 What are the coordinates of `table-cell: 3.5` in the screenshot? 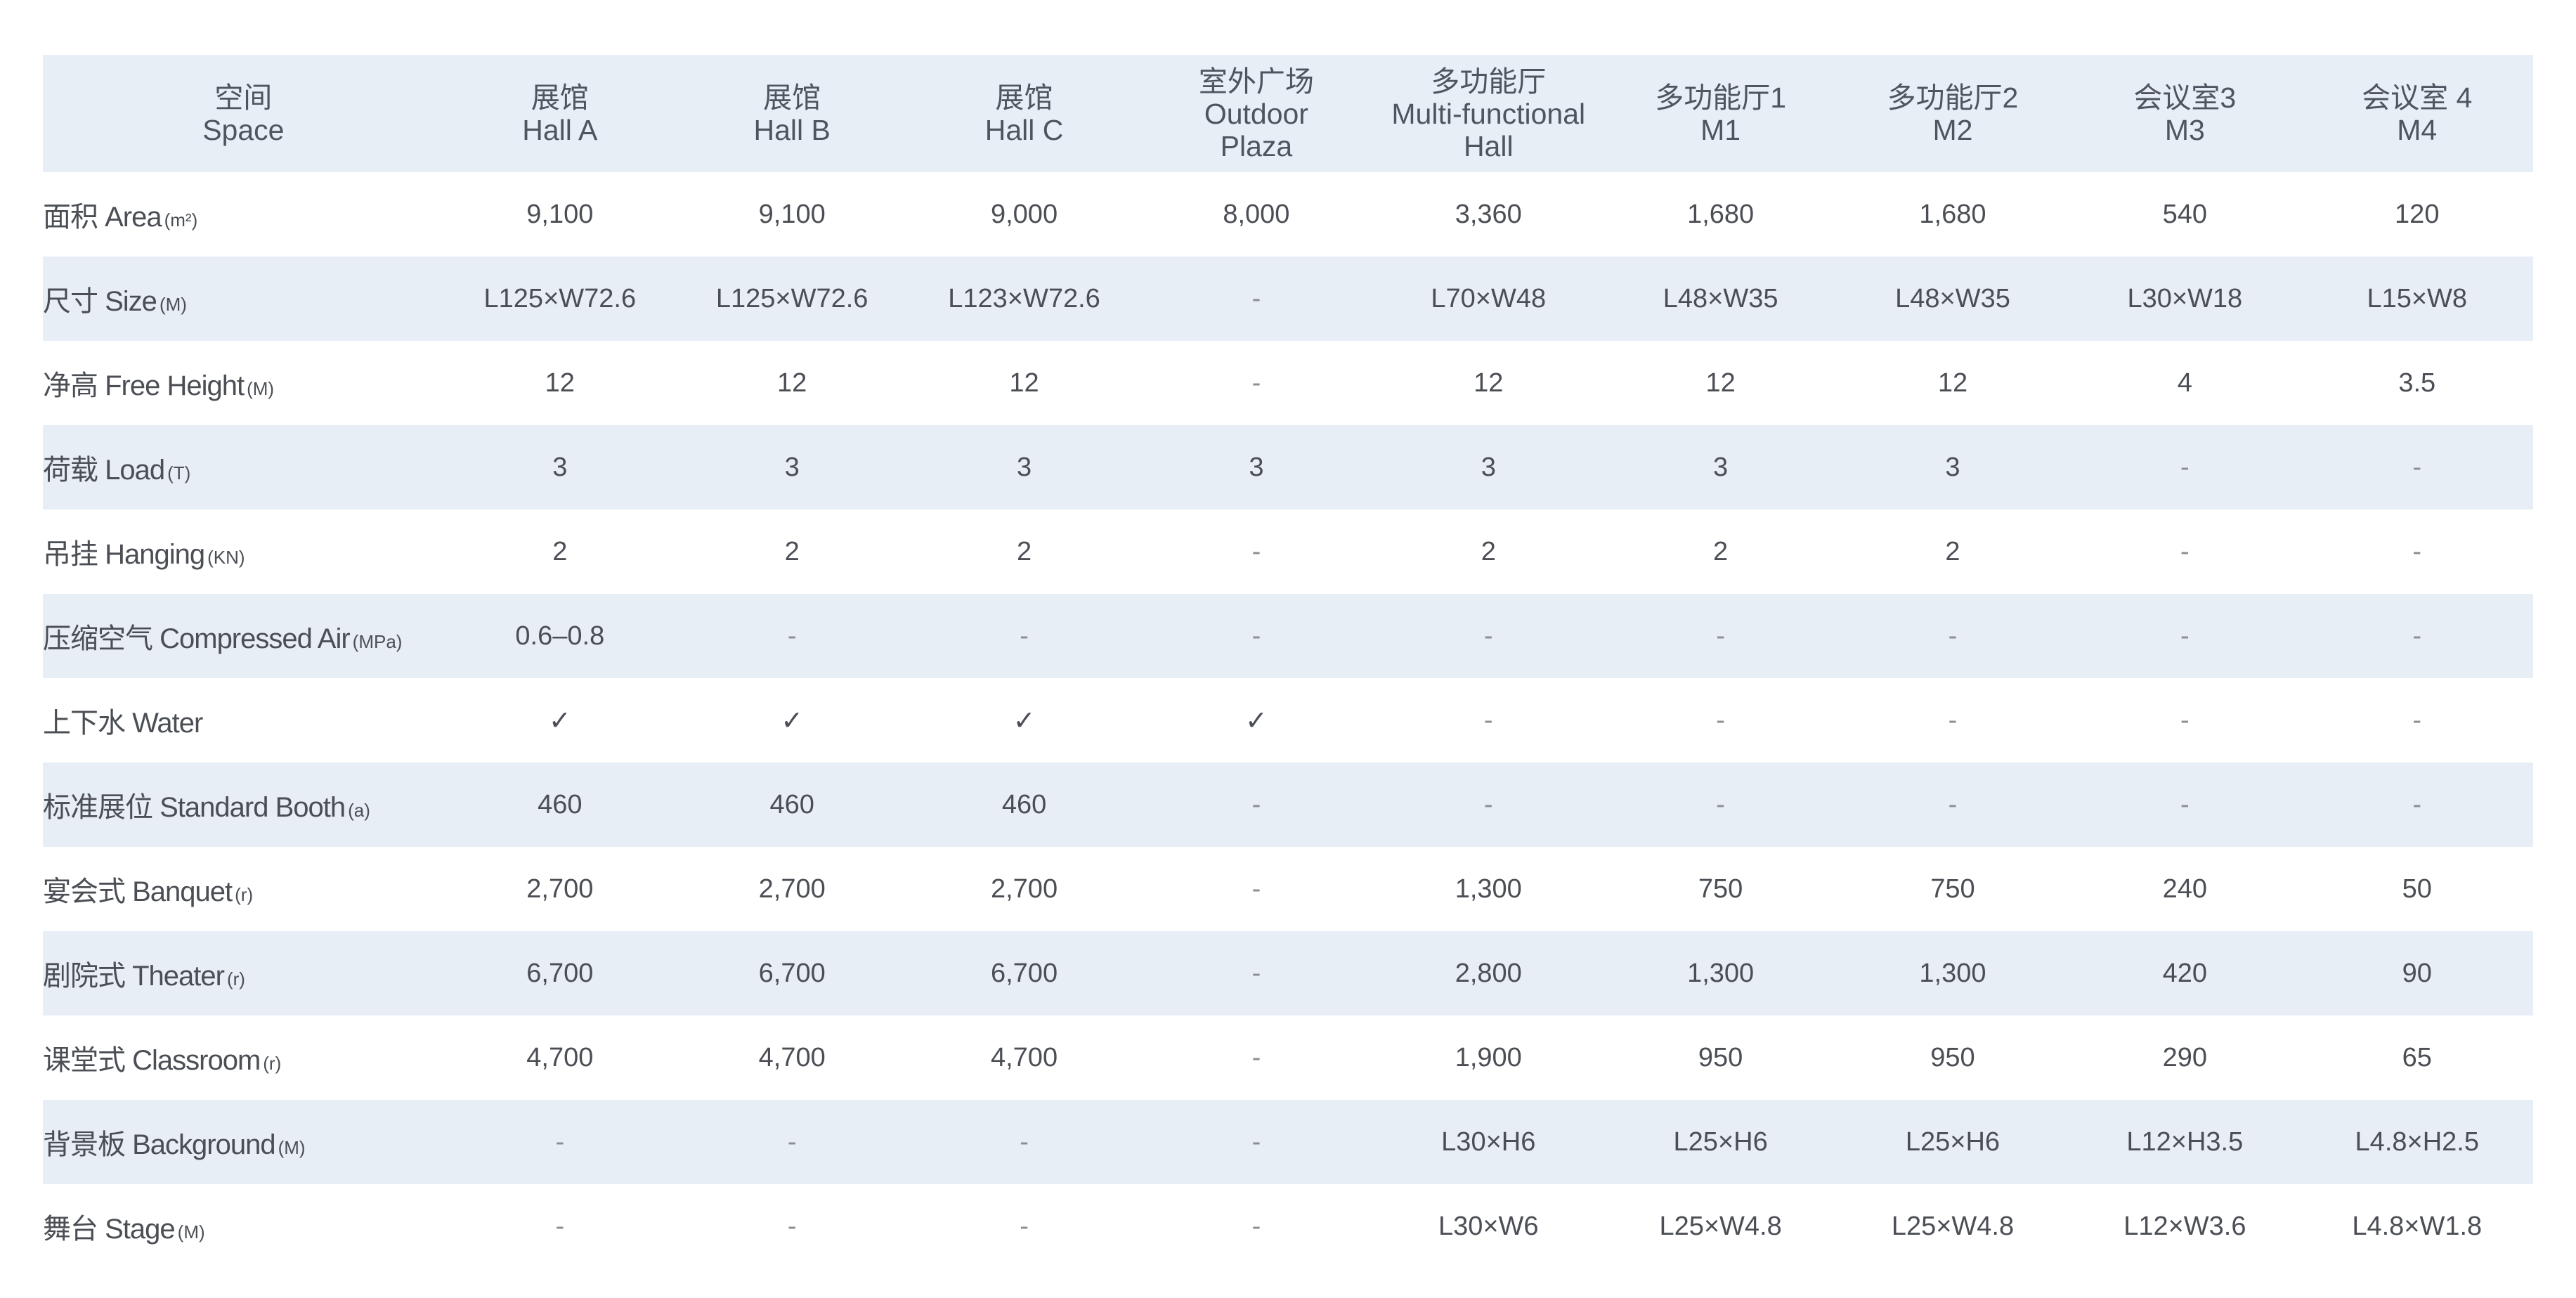 It's located at (2417, 383).